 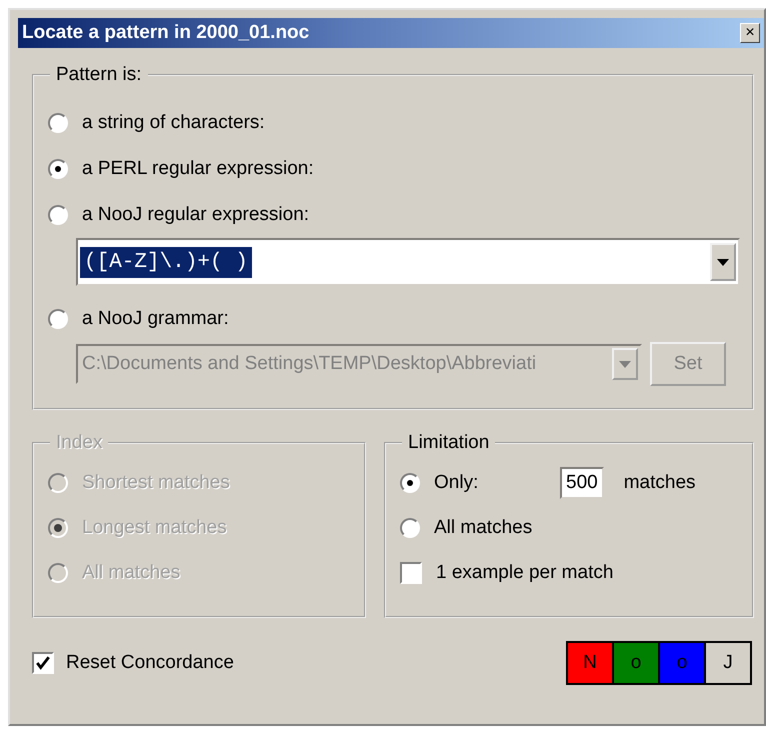 What do you see at coordinates (408, 262) in the screenshot?
I see `regex-combo: ([A-Z]\.)+( )` at bounding box center [408, 262].